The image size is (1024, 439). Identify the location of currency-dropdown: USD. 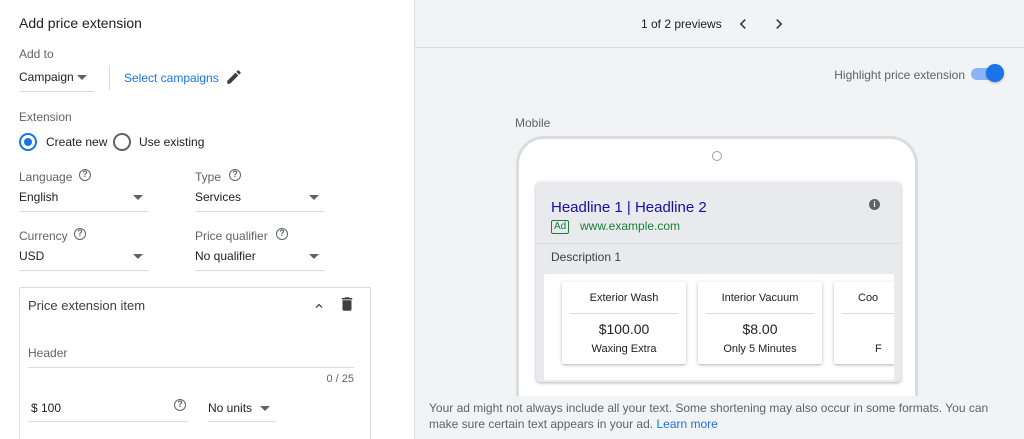
(84, 258).